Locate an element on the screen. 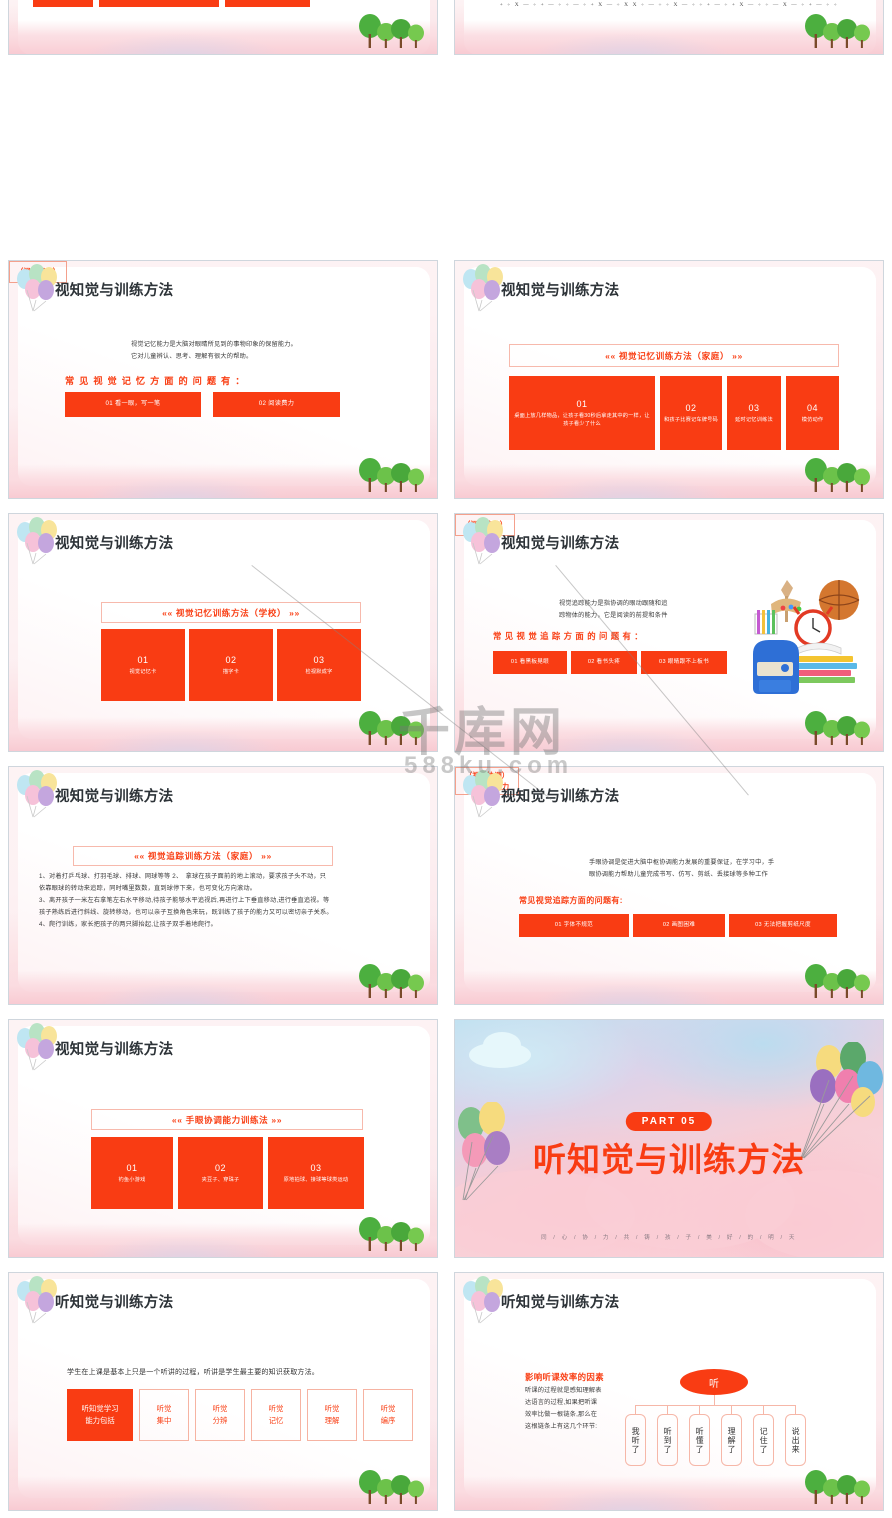 Image resolution: width=892 pixels, height=1518 pixels. method-description: 钓鱼小游戏 is located at coordinates (132, 1179).